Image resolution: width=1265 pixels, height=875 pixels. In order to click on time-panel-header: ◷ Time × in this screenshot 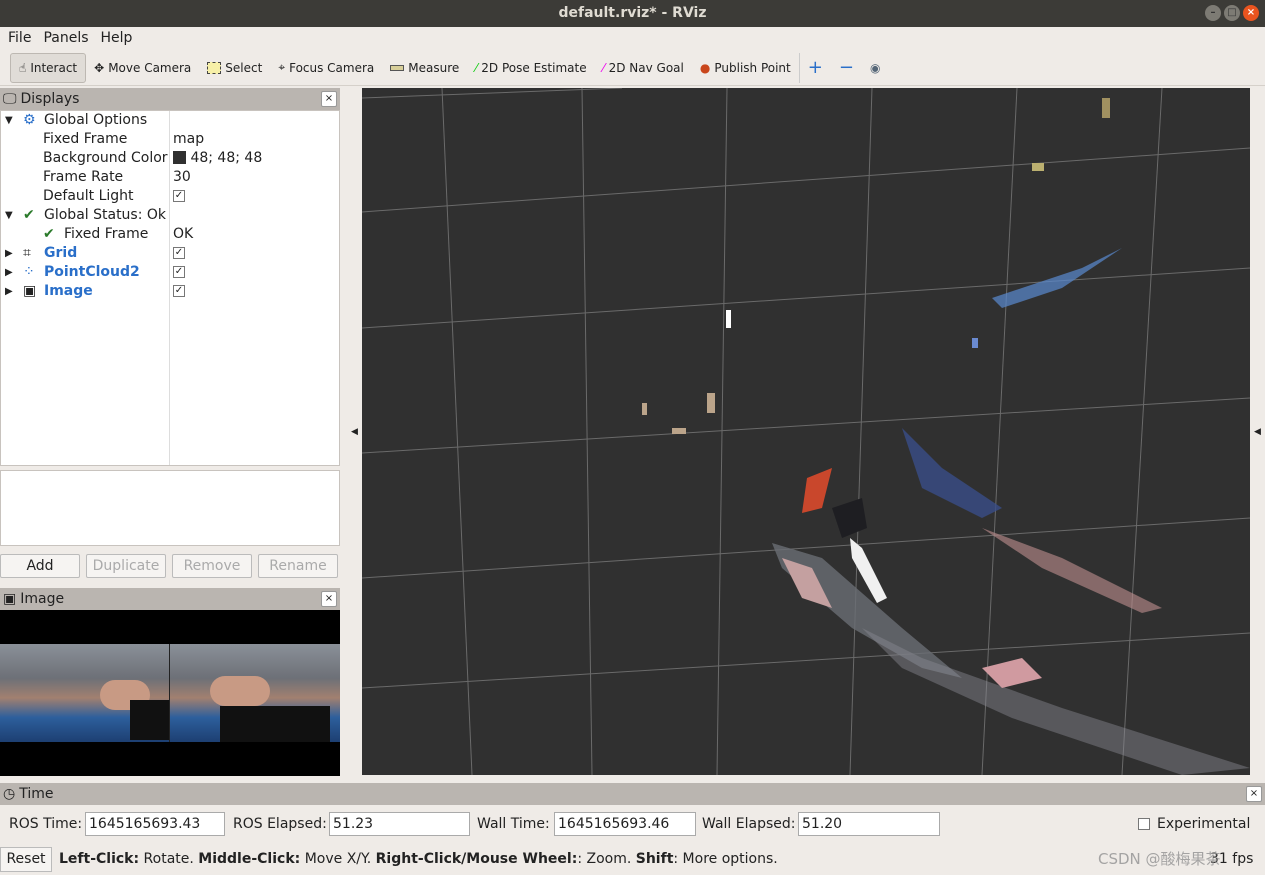, I will do `click(632, 794)`.